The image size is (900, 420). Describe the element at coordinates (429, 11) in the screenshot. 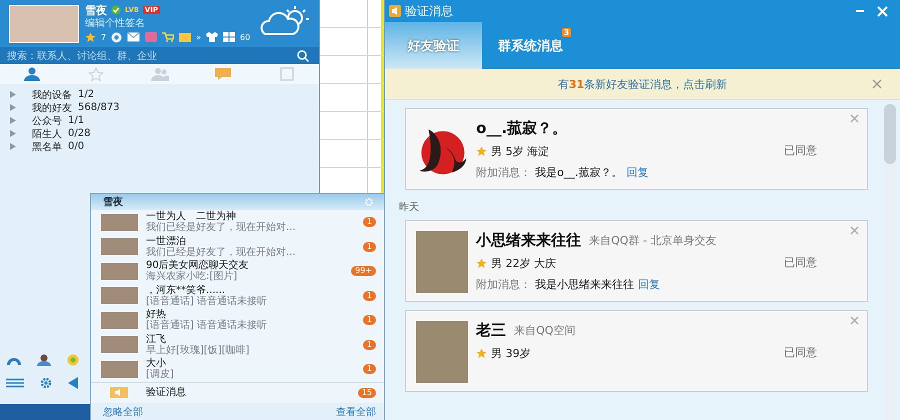

I see `window-title: 验证消息` at that location.